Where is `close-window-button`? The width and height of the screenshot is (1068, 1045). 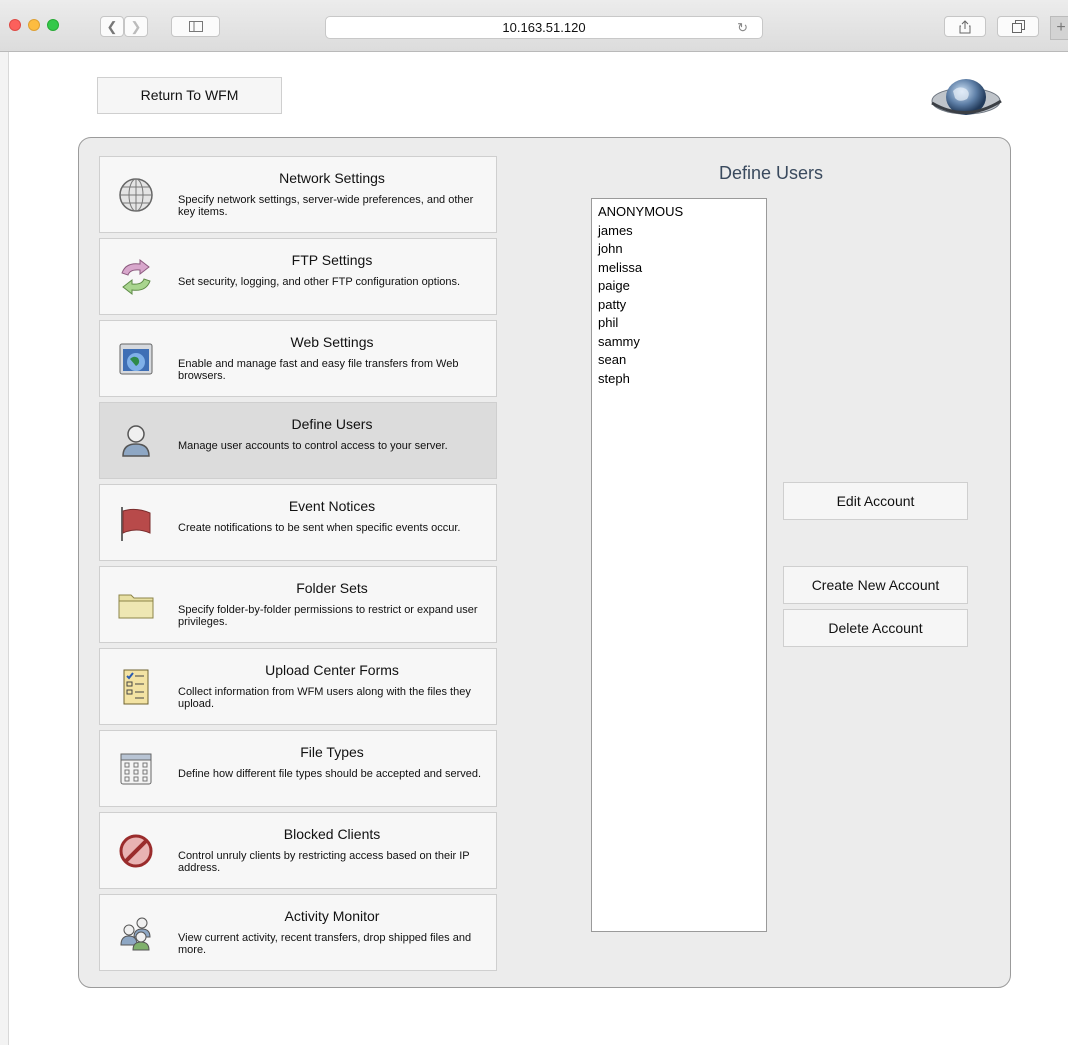
close-window-button is located at coordinates (15, 25).